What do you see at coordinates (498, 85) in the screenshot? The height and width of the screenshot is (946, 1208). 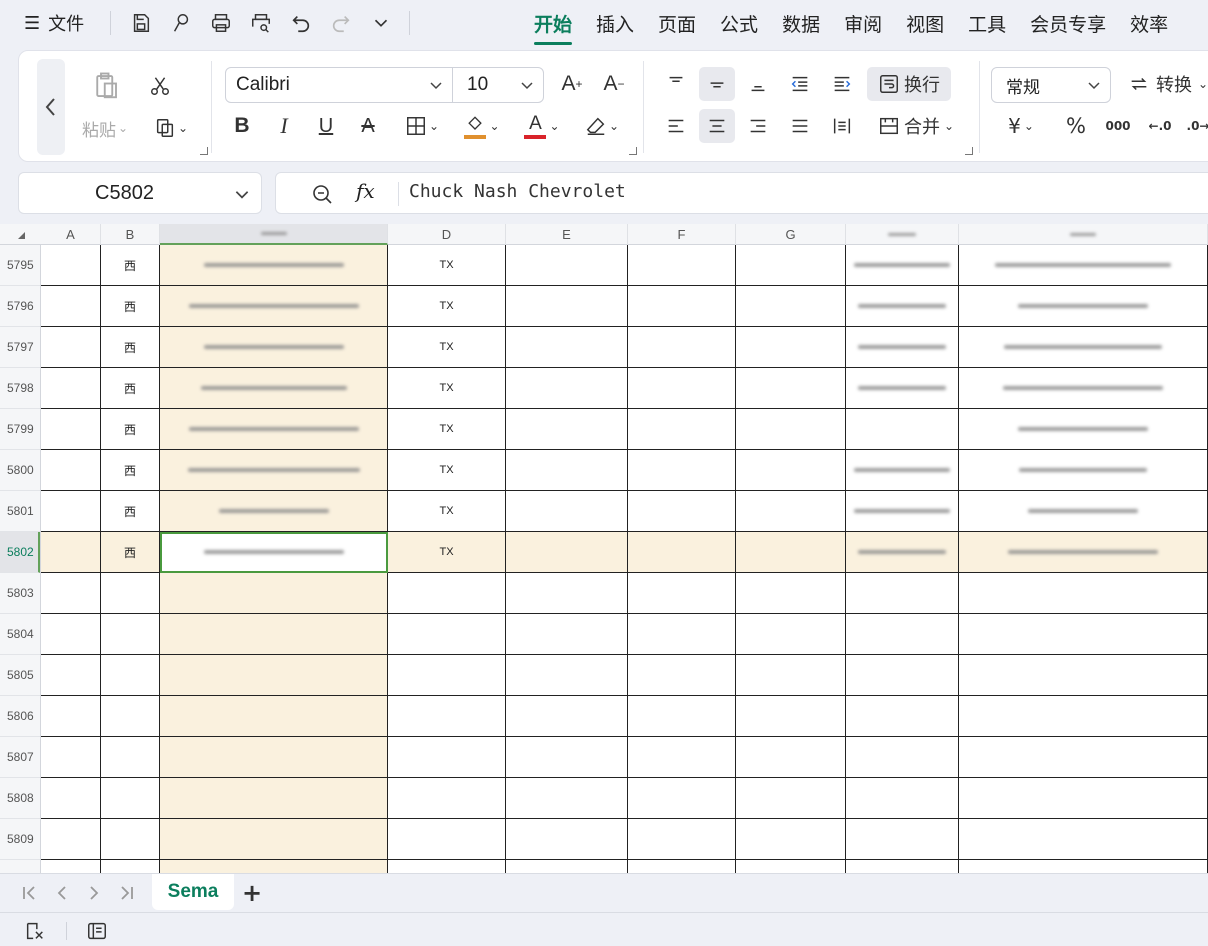 I see `font-size-select: 10` at bounding box center [498, 85].